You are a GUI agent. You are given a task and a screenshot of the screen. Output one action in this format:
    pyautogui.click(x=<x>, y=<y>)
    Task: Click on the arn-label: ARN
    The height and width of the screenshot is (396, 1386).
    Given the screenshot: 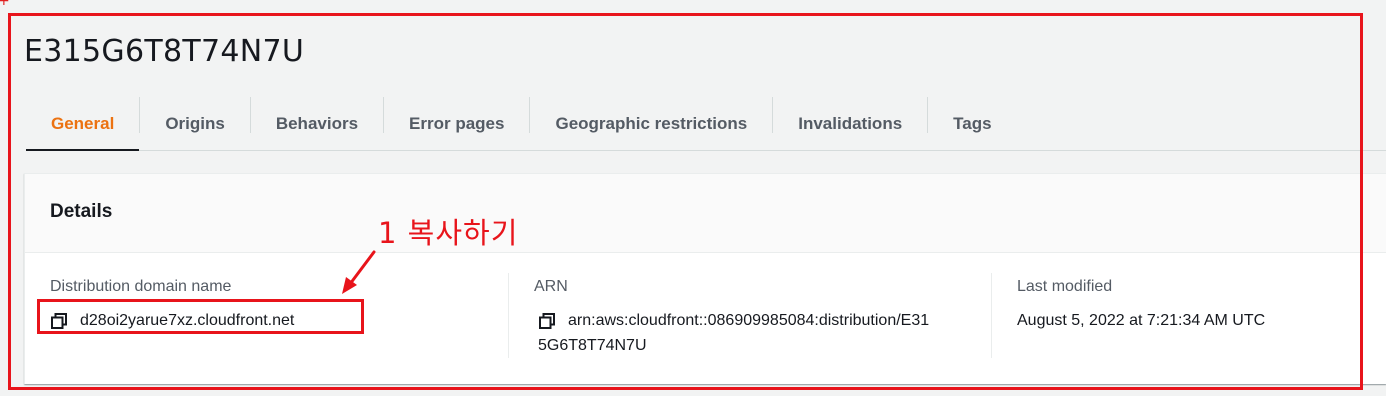 What is the action you would take?
    pyautogui.click(x=551, y=286)
    